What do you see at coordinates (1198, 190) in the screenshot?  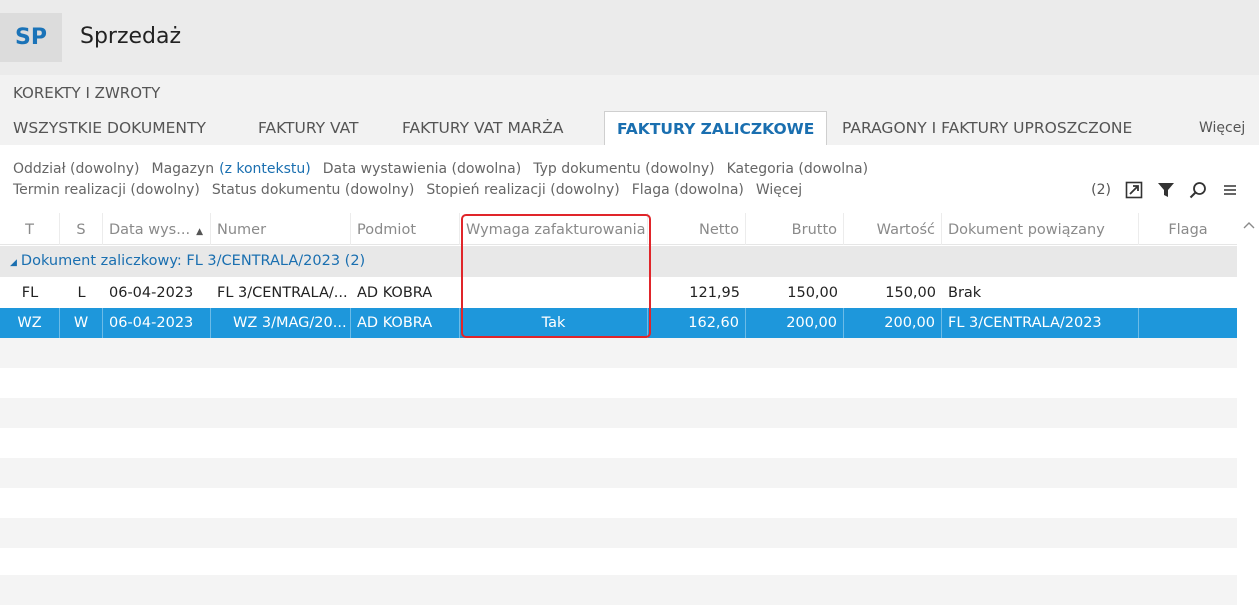 I see `search-icon` at bounding box center [1198, 190].